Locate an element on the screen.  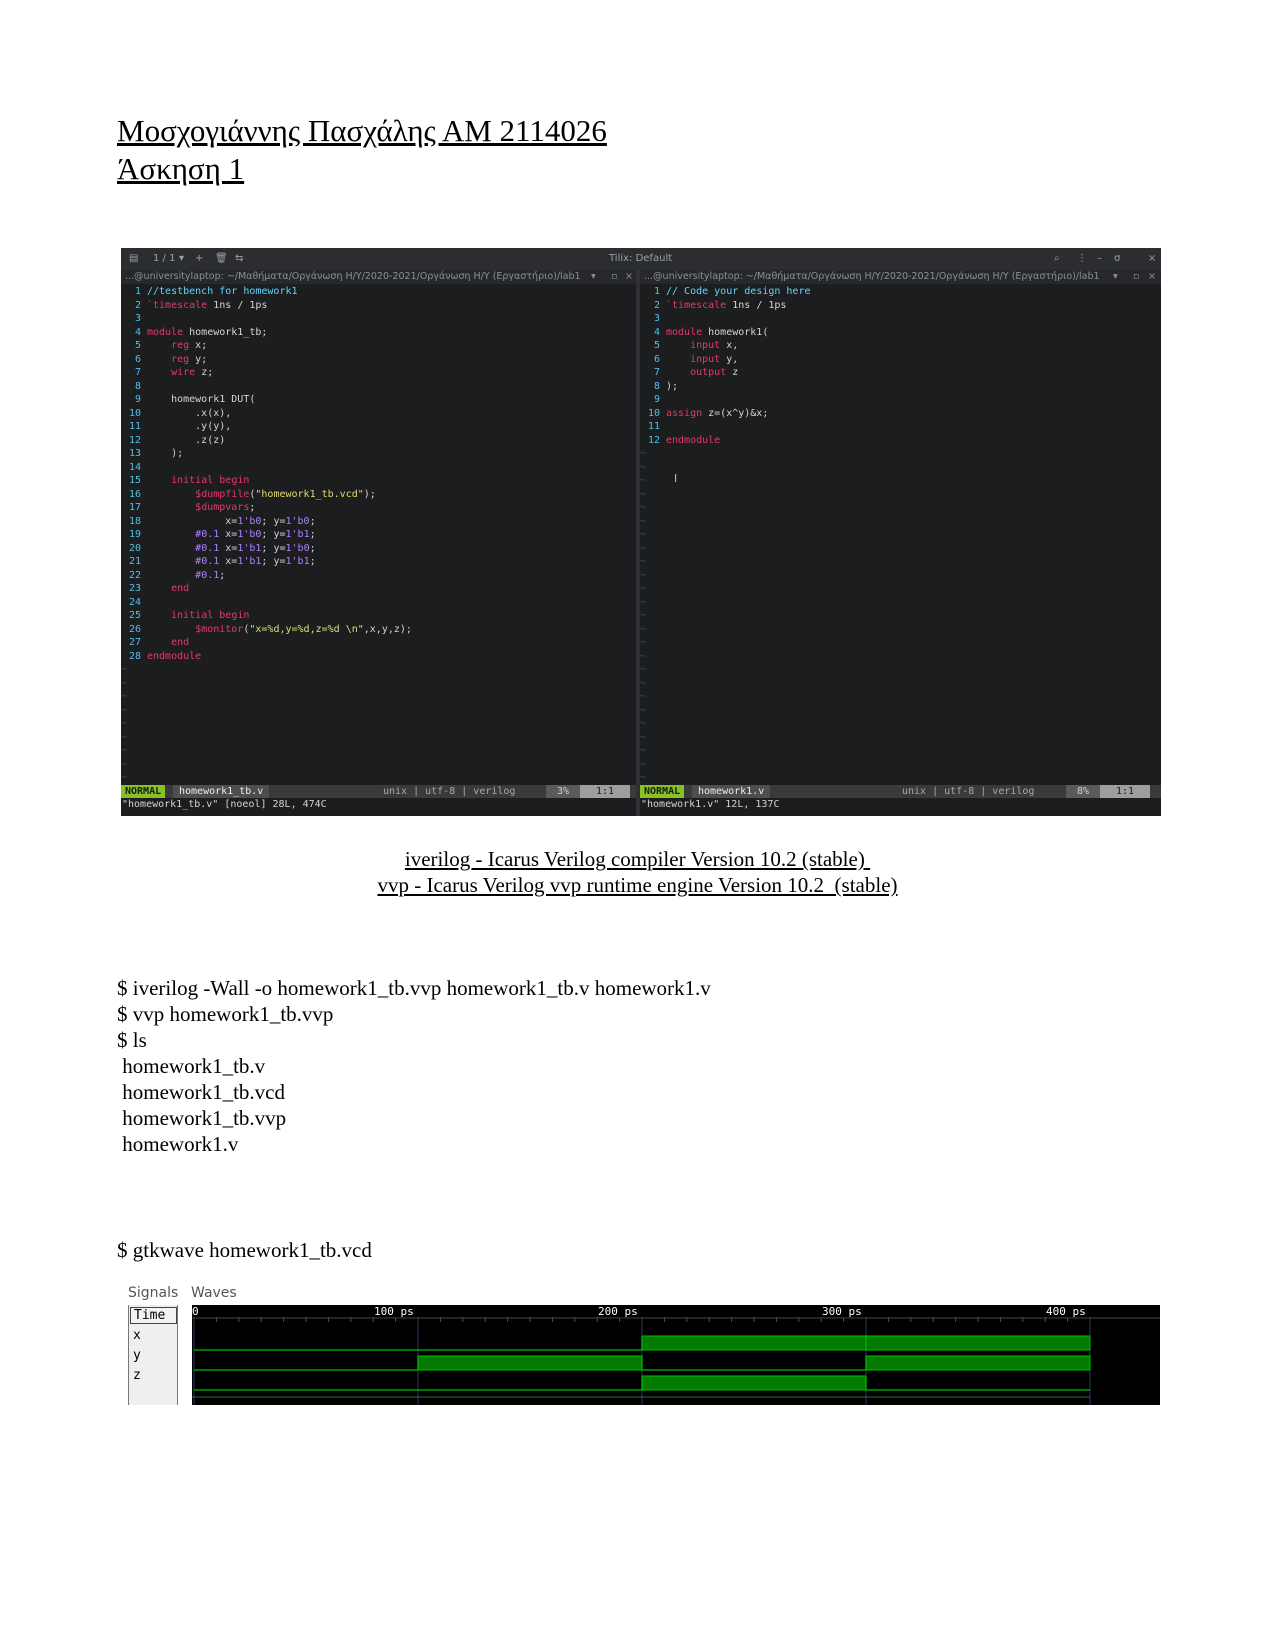
code-line: 24 is located at coordinates (134, 602).